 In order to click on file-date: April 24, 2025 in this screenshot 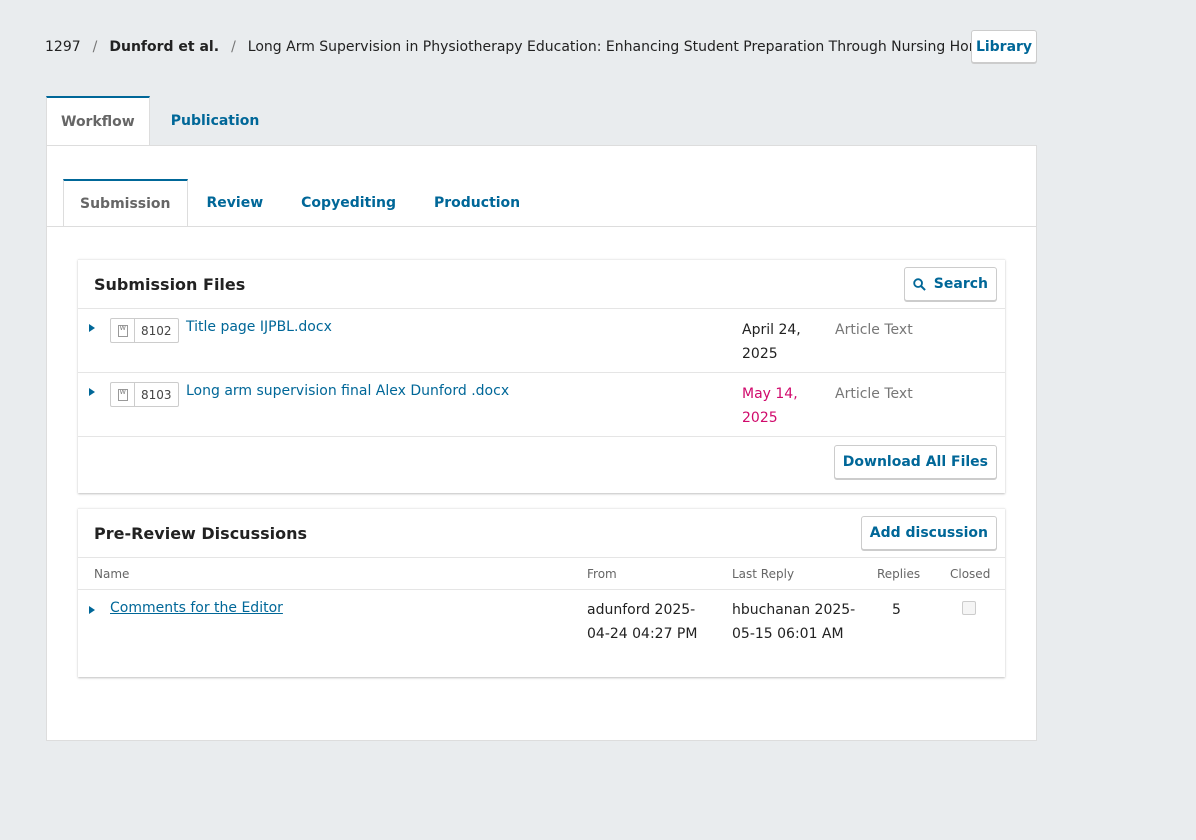, I will do `click(771, 342)`.